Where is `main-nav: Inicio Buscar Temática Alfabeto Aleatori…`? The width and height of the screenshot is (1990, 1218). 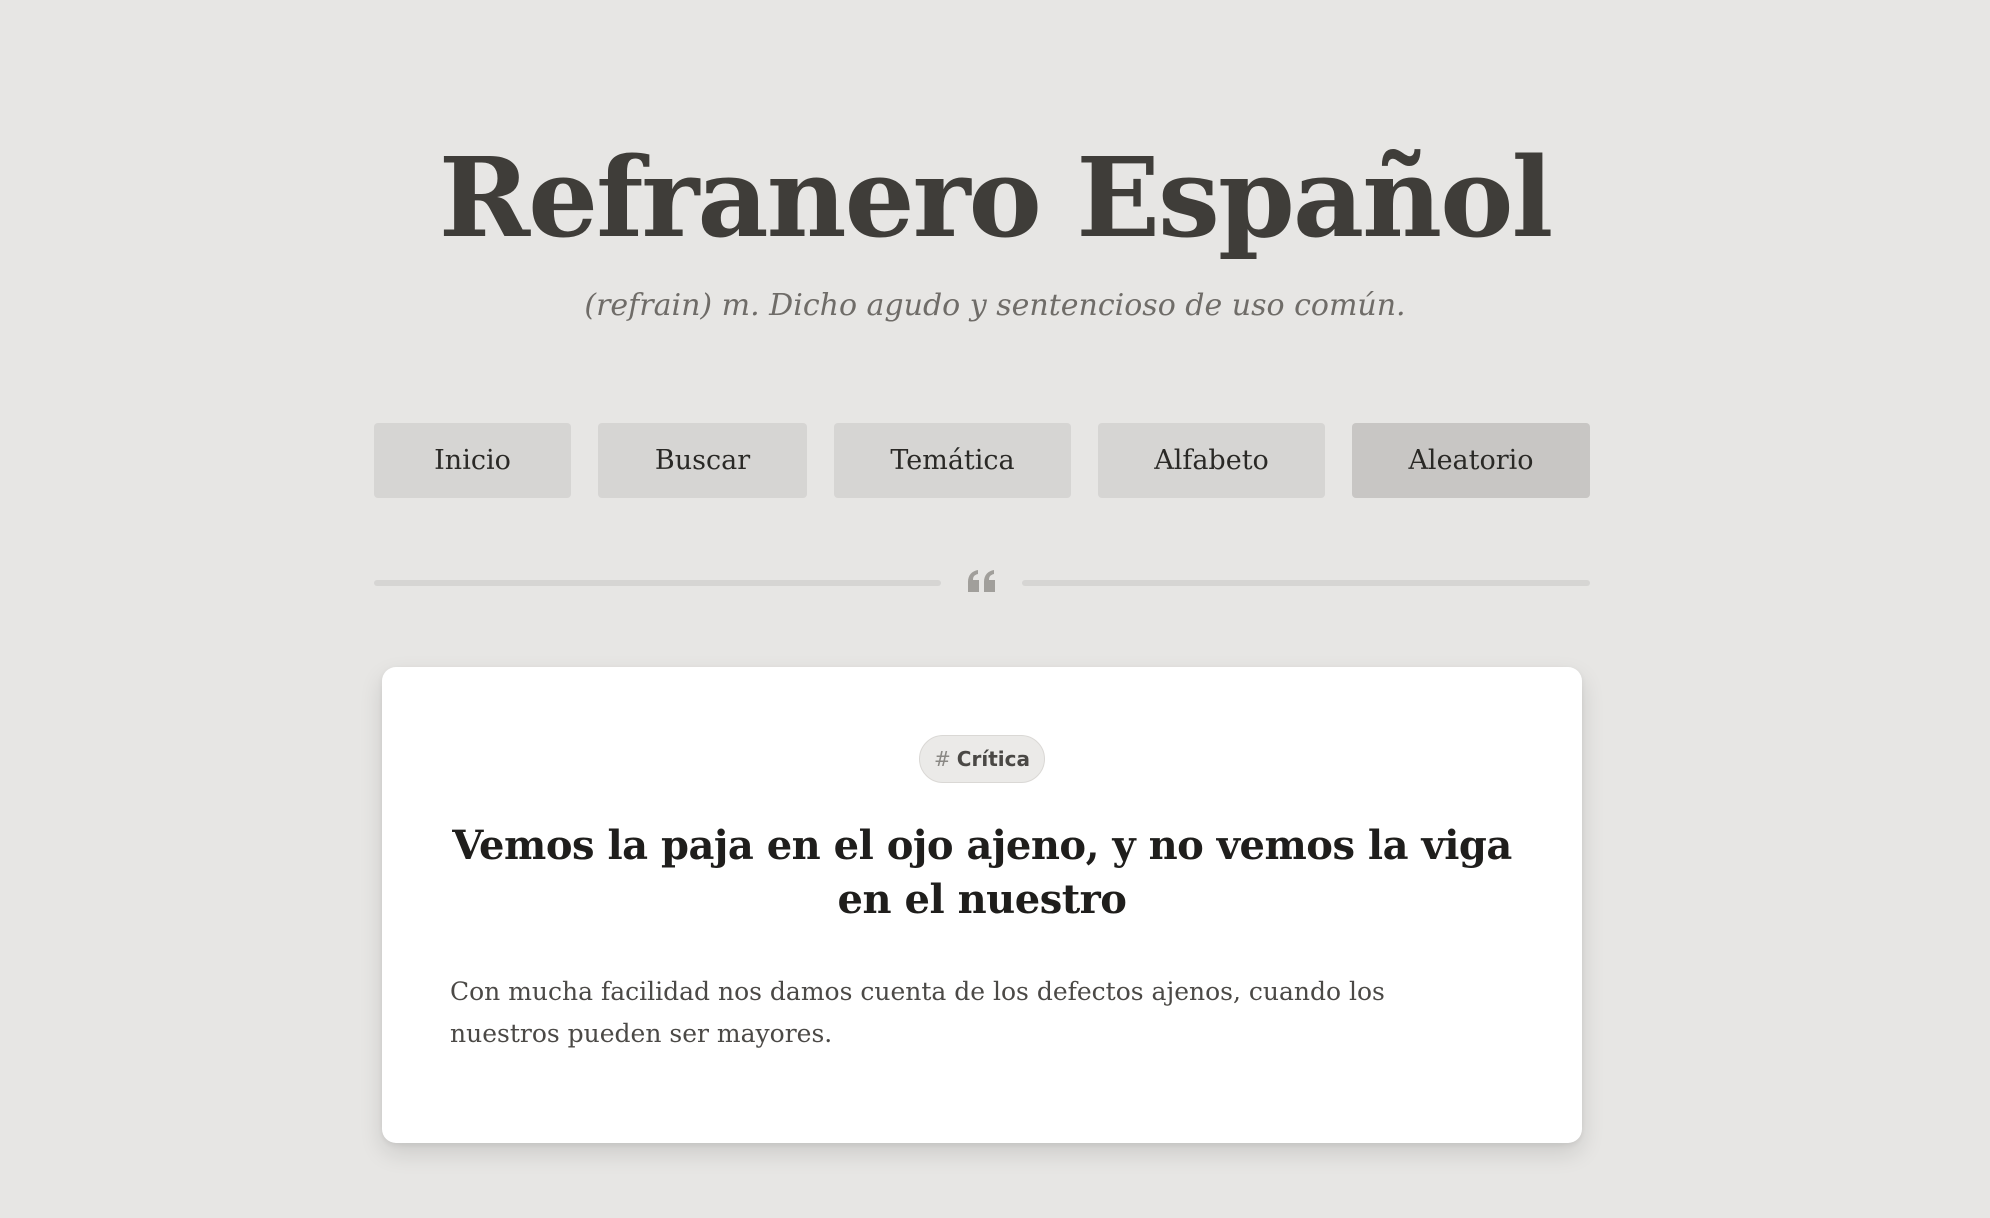
main-nav: Inicio Buscar Temática Alfabeto Aleatori… is located at coordinates (982, 460).